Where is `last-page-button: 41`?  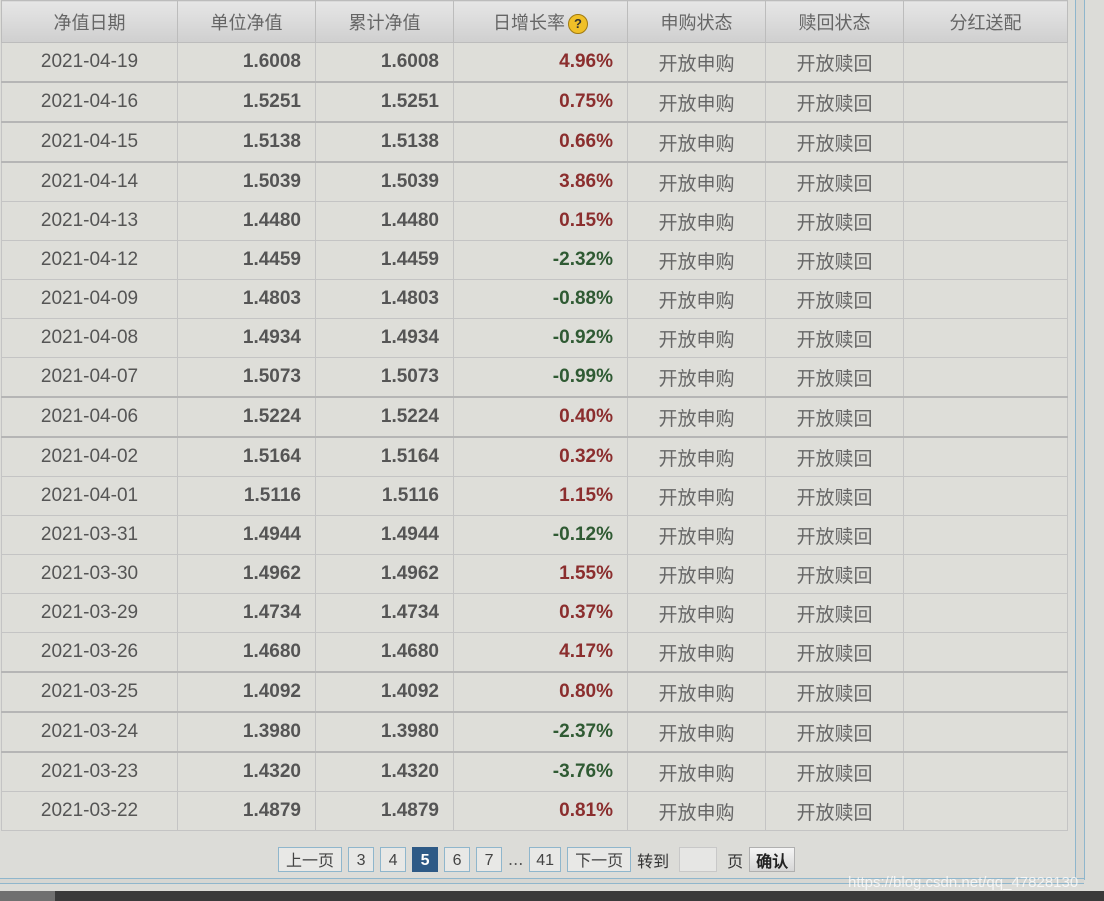 last-page-button: 41 is located at coordinates (545, 859).